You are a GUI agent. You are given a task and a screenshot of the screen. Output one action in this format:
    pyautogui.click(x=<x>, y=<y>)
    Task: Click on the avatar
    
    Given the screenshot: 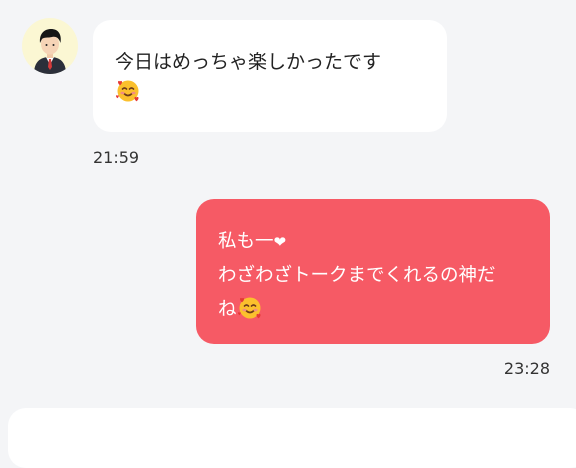 What is the action you would take?
    pyautogui.click(x=50, y=46)
    